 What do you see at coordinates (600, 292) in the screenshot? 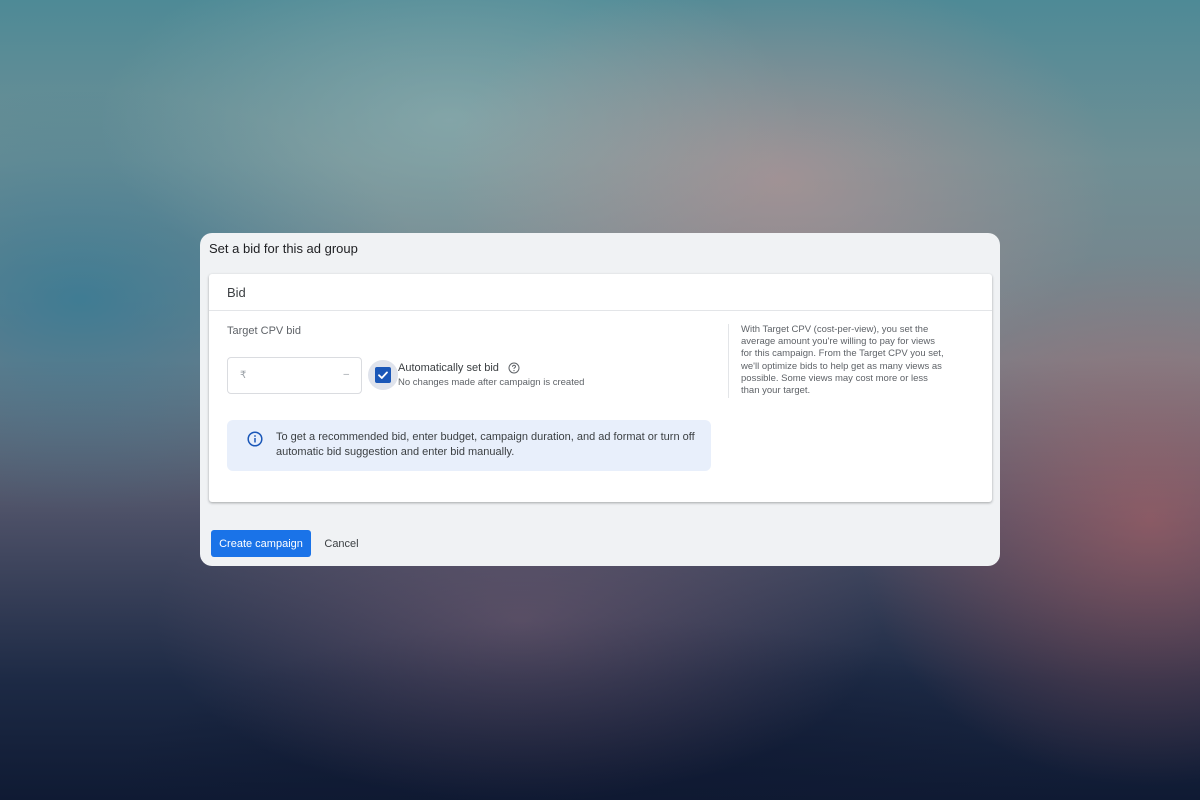
I see `bid-section-header: Bid` at bounding box center [600, 292].